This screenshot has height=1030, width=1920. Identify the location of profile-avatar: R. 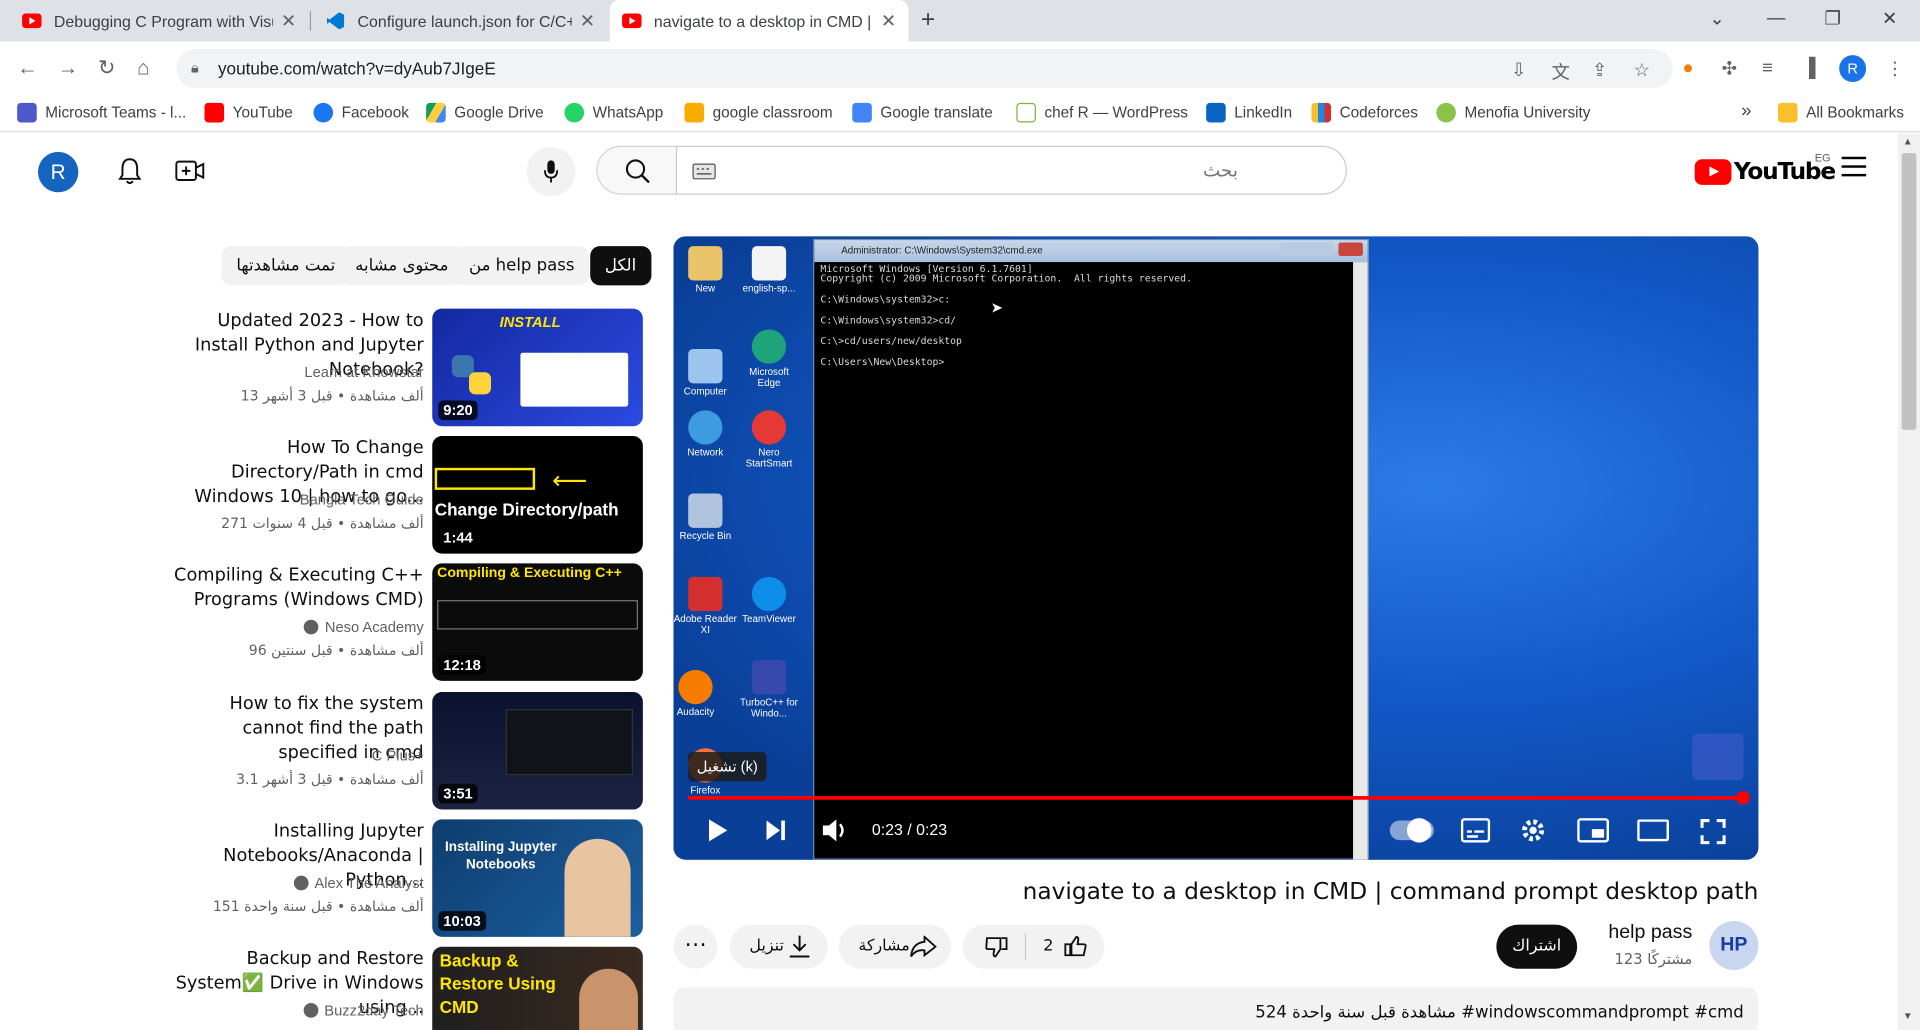
(1853, 69).